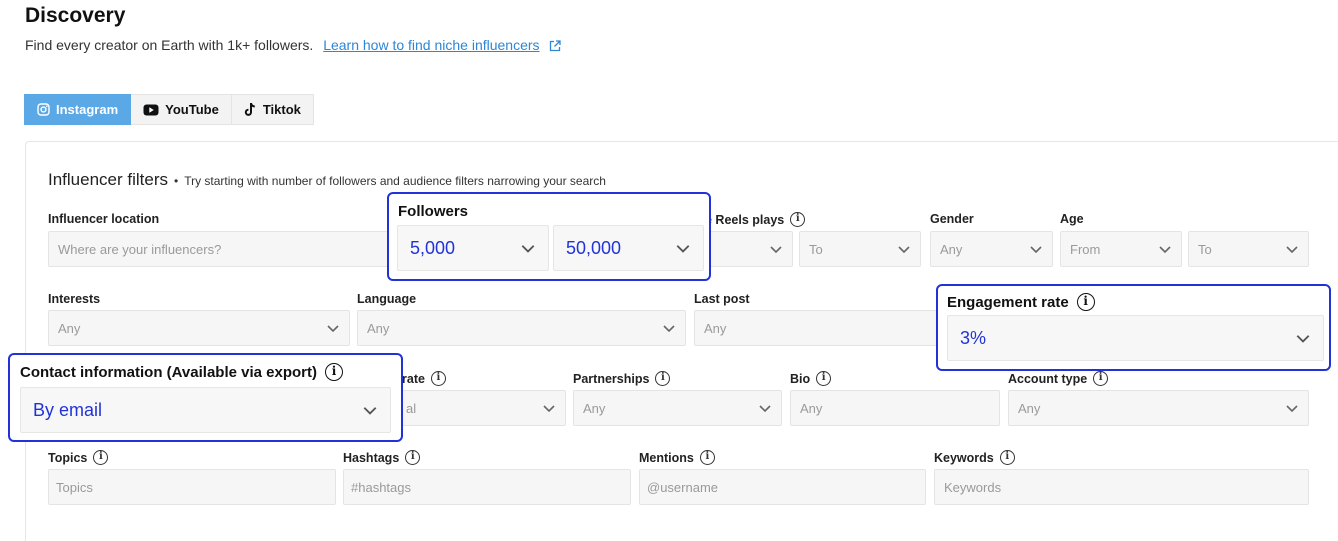 The width and height of the screenshot is (1338, 541). I want to click on gender-label: Gender, so click(952, 219).